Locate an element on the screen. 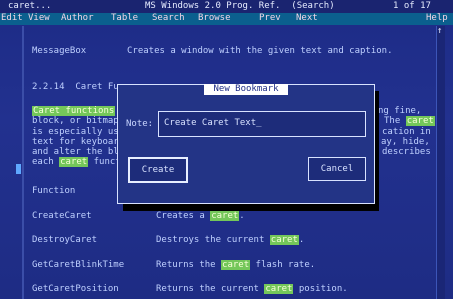 The width and height of the screenshot is (453, 299). para-line-5: and alter the bl is located at coordinates (75, 152).